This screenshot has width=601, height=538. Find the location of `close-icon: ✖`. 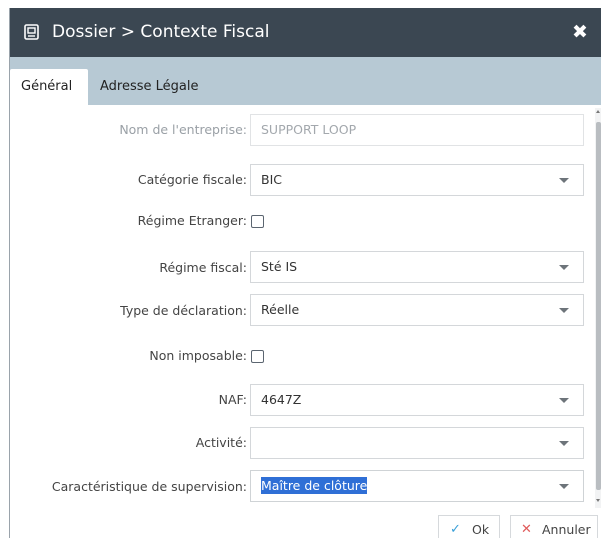

close-icon: ✖ is located at coordinates (580, 32).